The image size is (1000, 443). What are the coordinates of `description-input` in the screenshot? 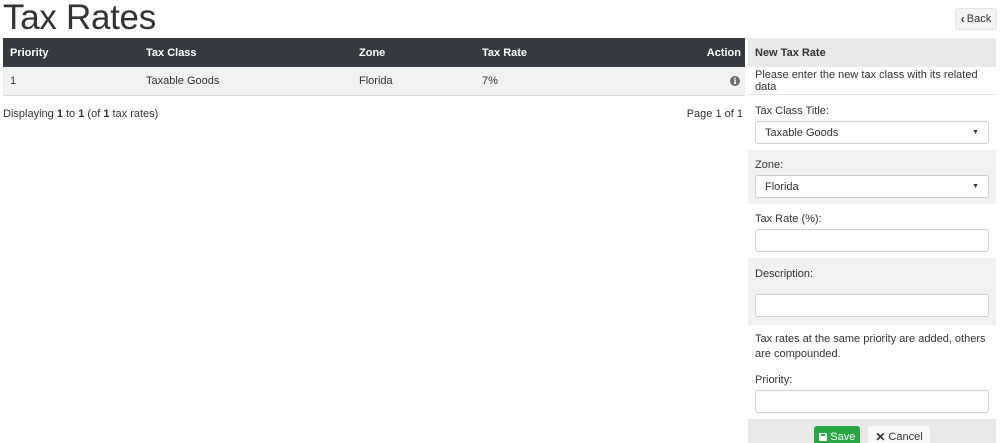 It's located at (872, 305).